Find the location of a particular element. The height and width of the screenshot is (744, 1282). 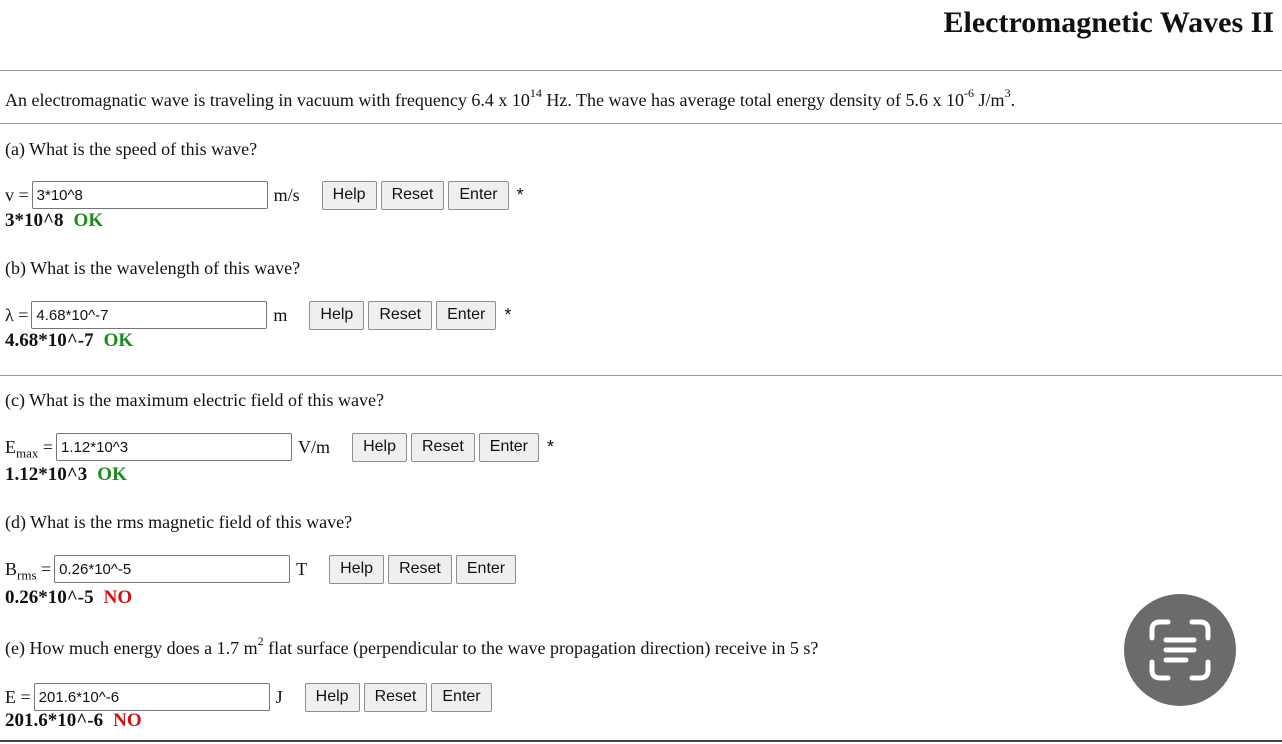

variable-label: λ = is located at coordinates (17, 314).